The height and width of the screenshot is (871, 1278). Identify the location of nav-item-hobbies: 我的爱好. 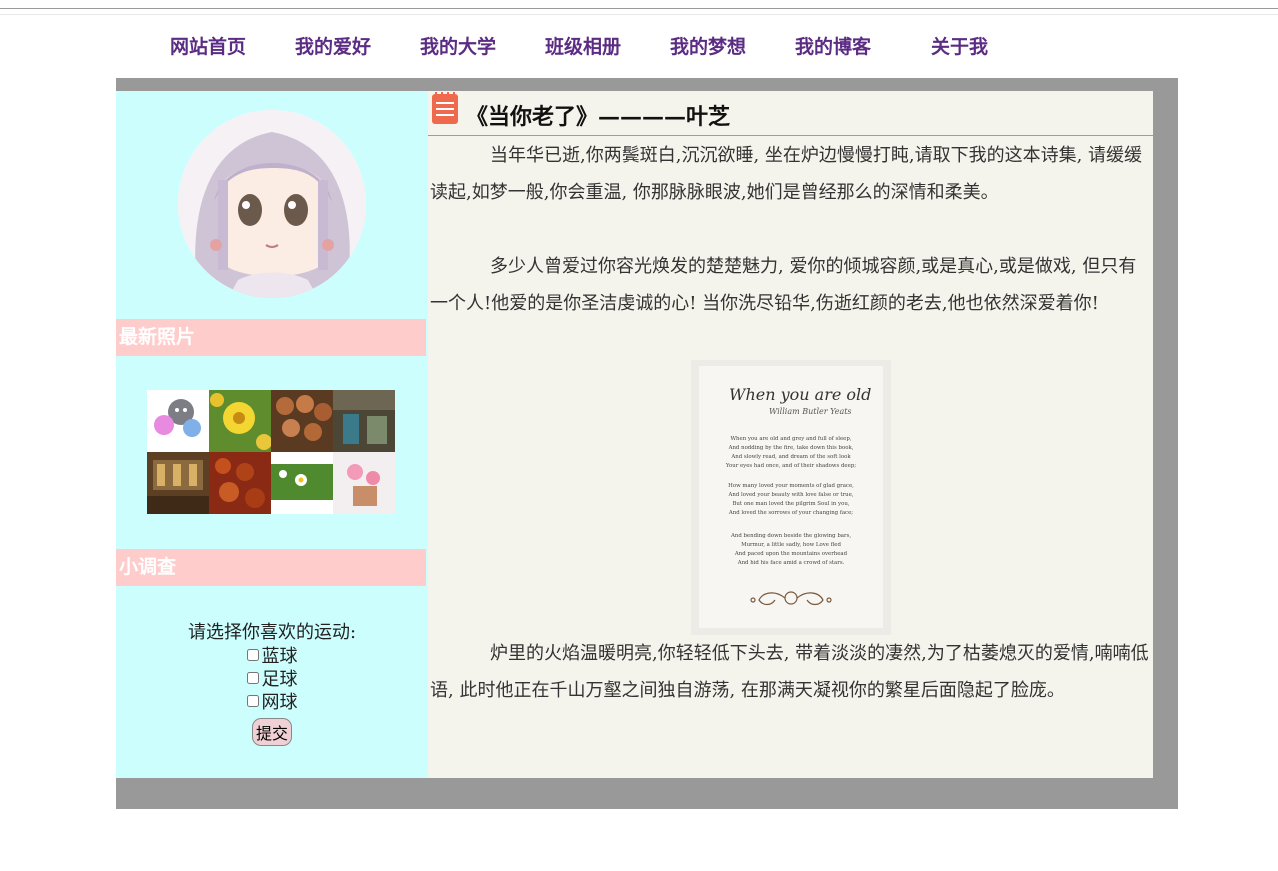
(333, 45).